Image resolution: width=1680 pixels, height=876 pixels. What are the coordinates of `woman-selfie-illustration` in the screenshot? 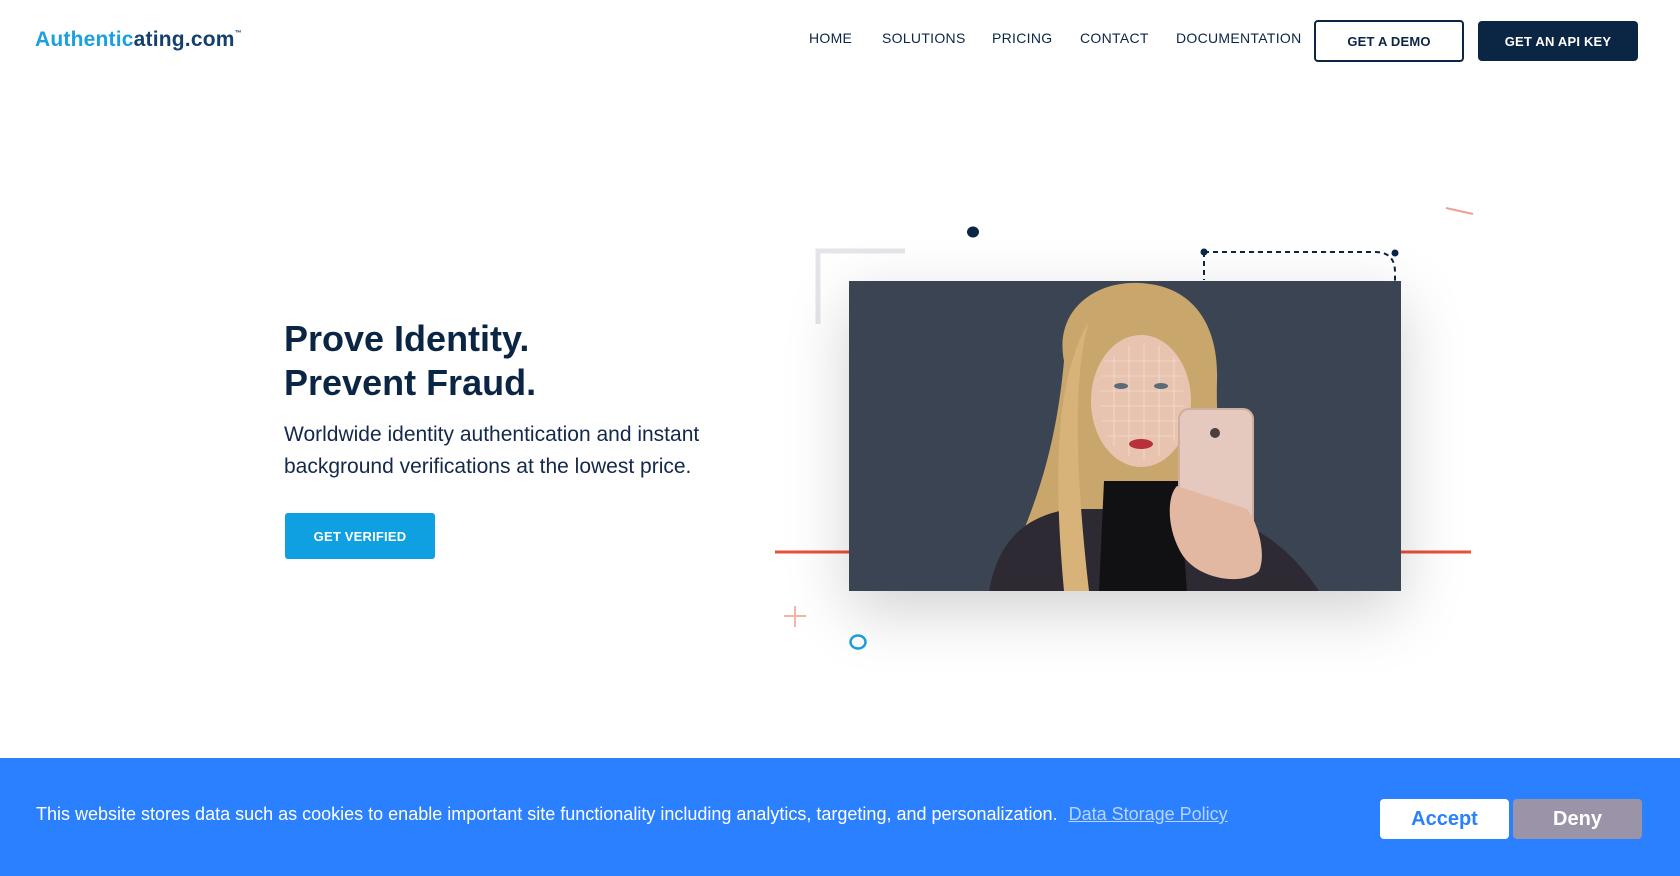 It's located at (1125, 436).